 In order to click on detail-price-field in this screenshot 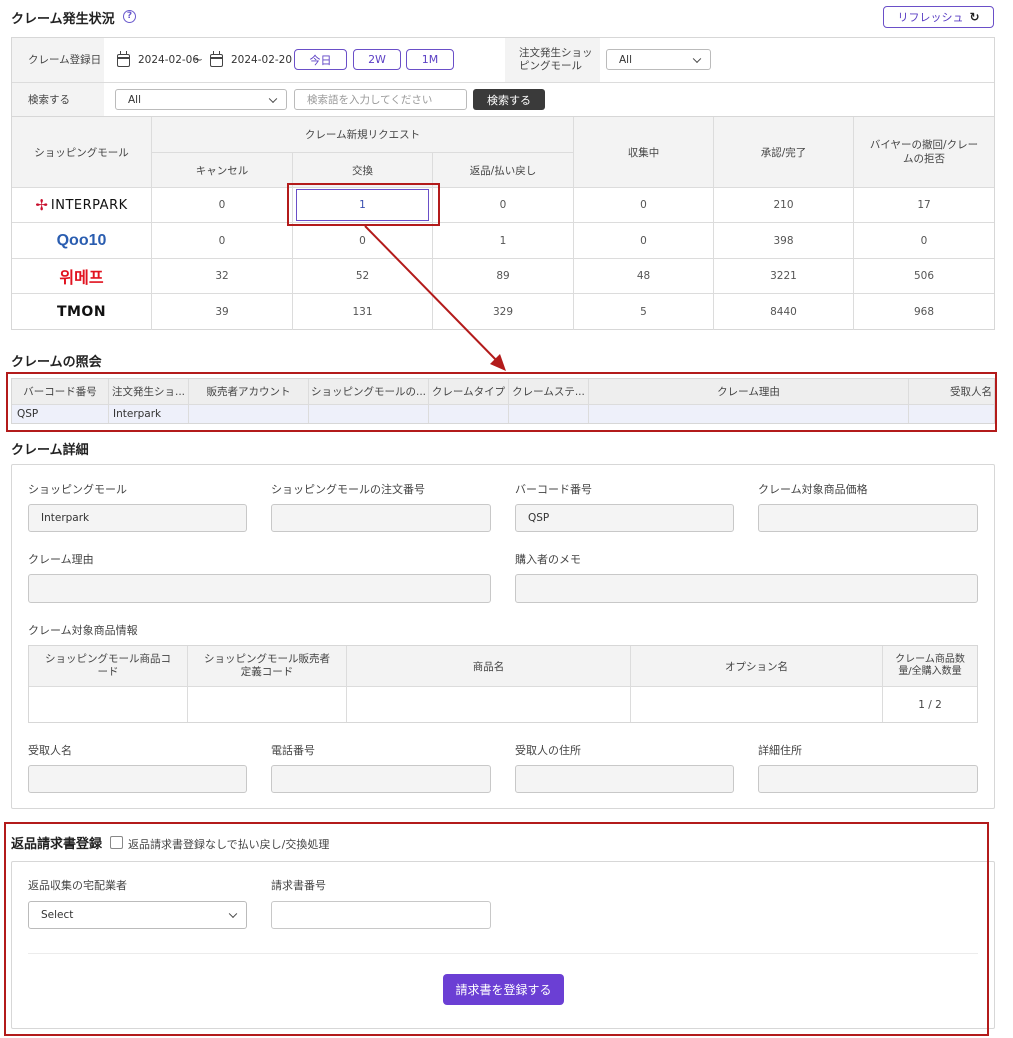, I will do `click(868, 518)`.